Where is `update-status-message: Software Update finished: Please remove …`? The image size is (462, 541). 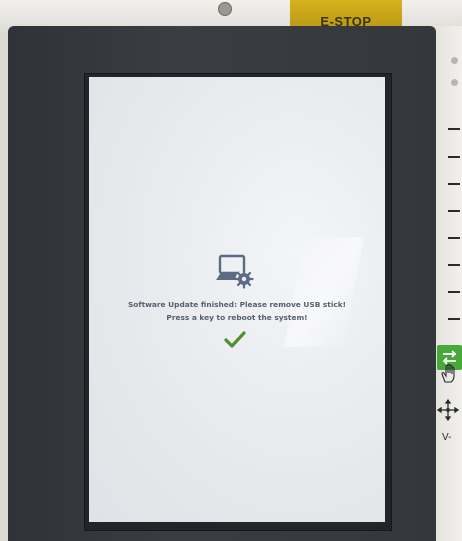
update-status-message: Software Update finished: Please remove … is located at coordinates (237, 304).